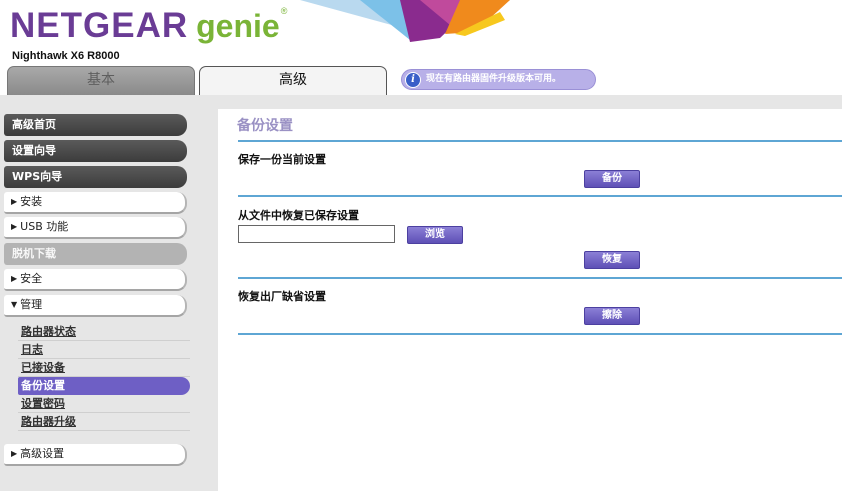  What do you see at coordinates (104, 422) in the screenshot?
I see `sidebar-subitem-router-update: 路由器升级` at bounding box center [104, 422].